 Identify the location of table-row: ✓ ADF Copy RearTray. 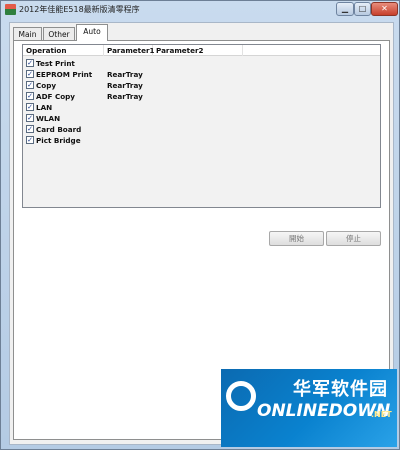
(201, 96).